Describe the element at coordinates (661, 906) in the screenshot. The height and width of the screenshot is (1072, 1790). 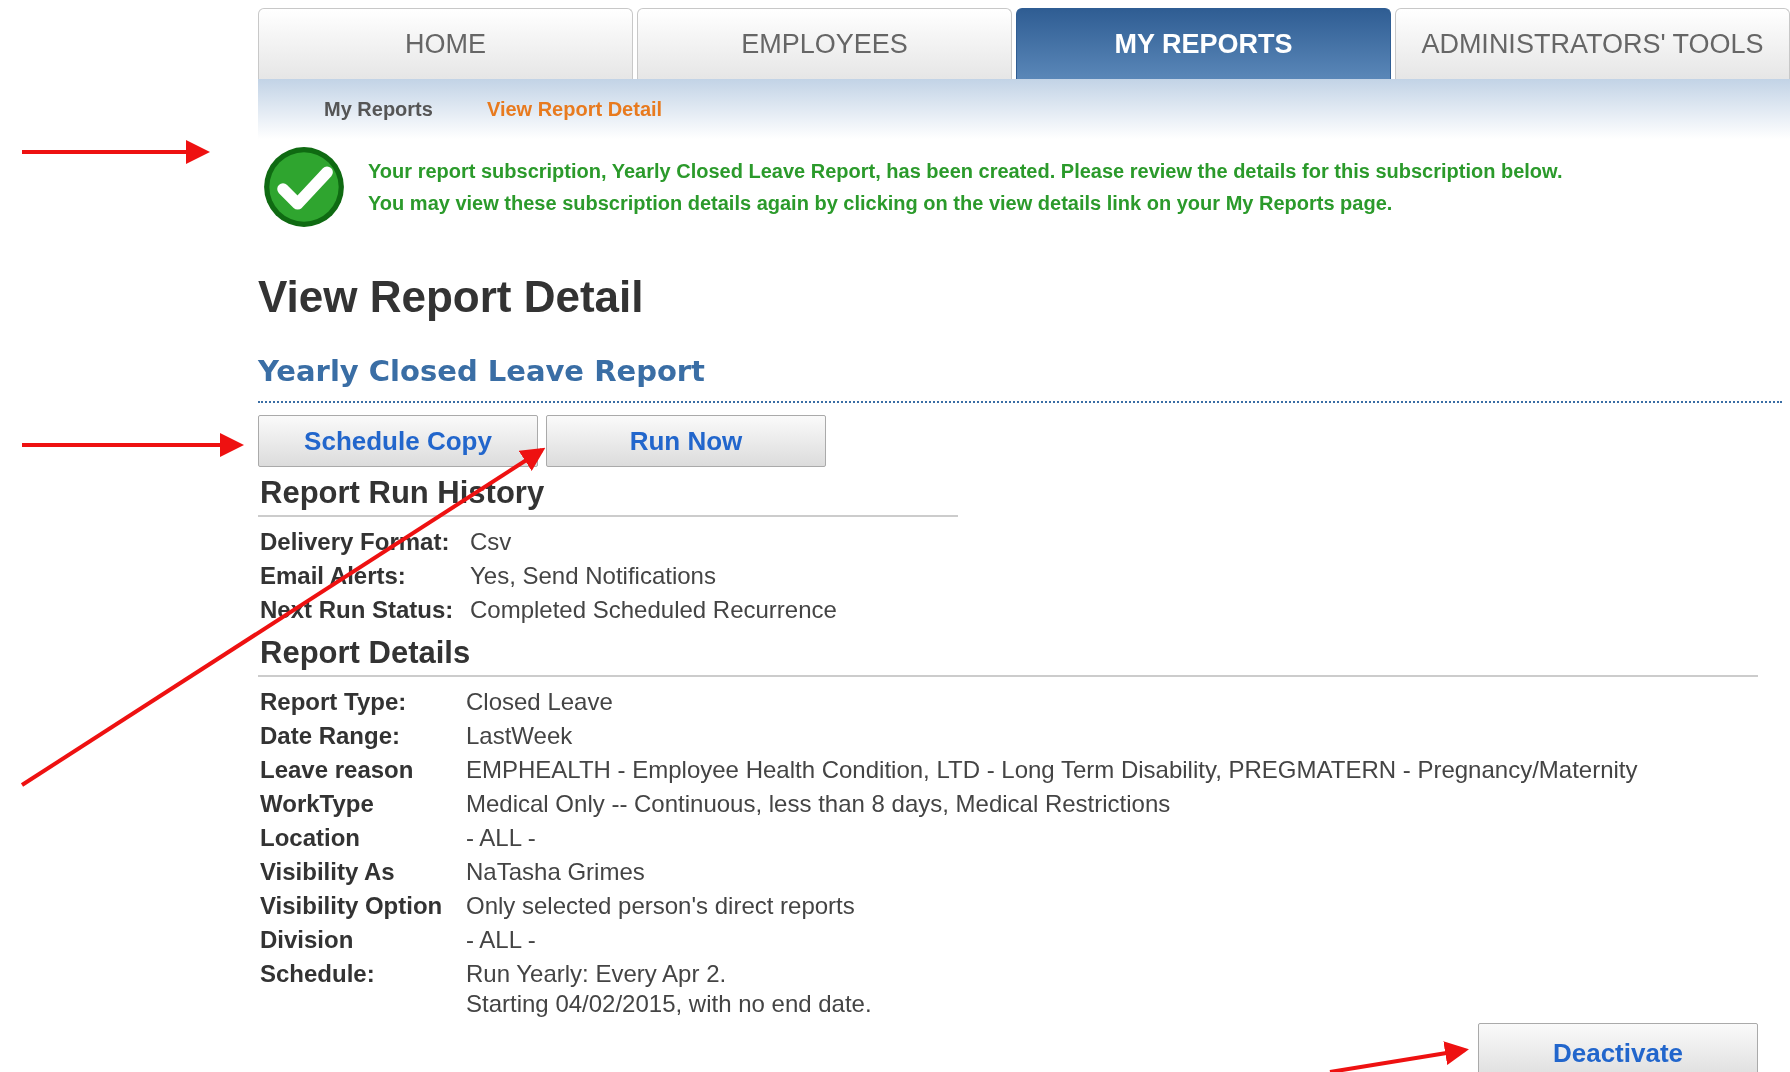
I see `field-value: Only selected person's direct reports` at that location.